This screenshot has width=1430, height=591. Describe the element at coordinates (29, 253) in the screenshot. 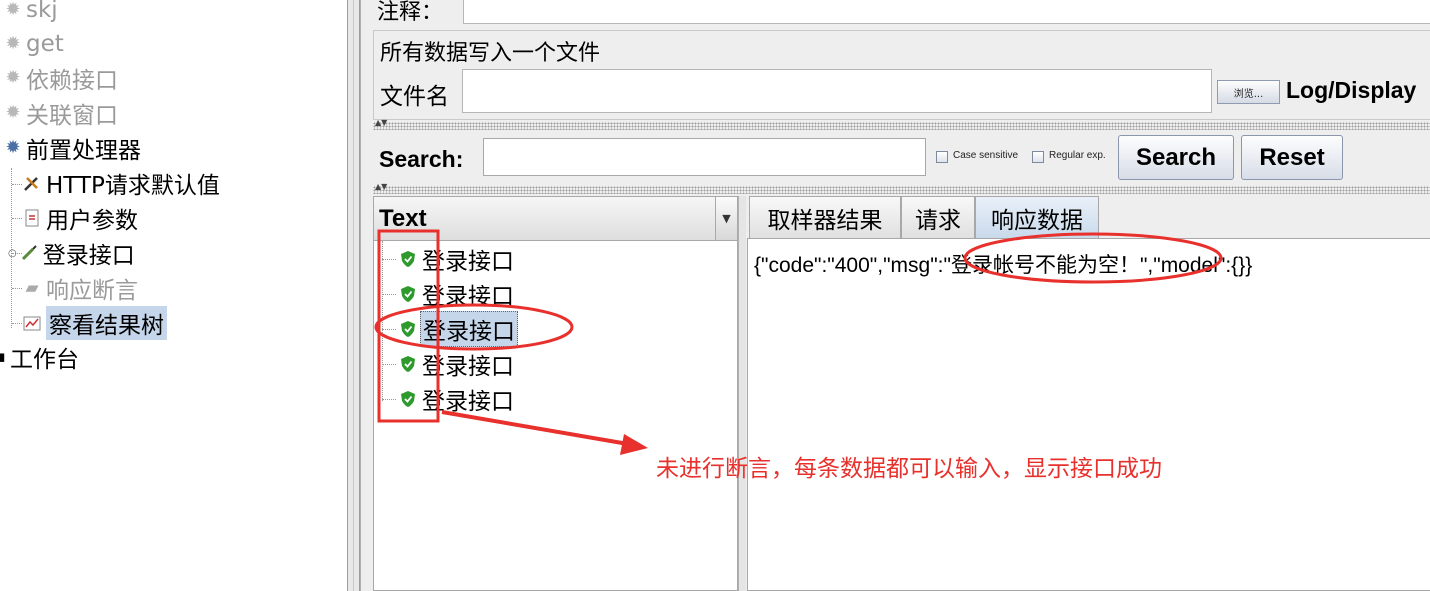

I see `pen-icon` at that location.